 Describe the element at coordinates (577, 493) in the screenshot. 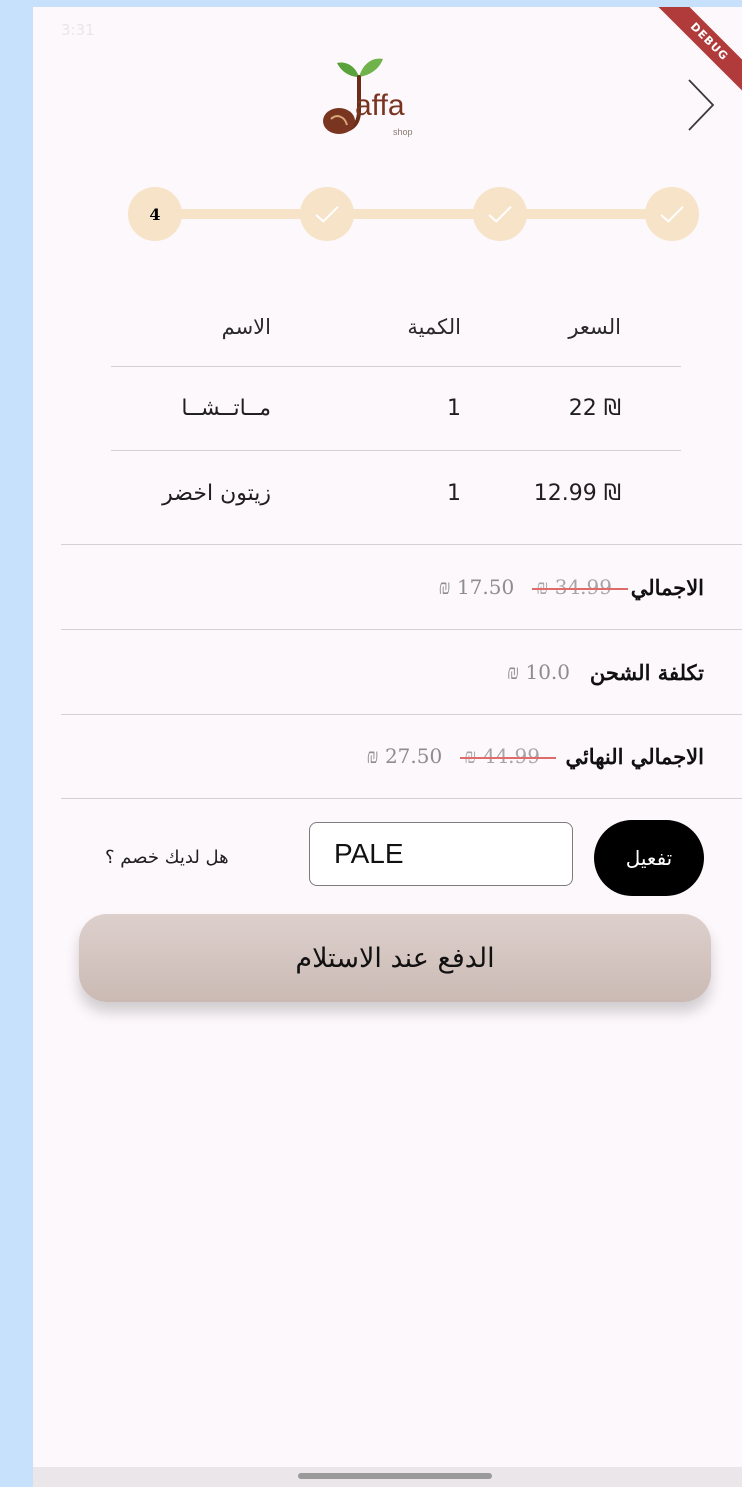

I see `row-price: ₪ 12.99` at that location.